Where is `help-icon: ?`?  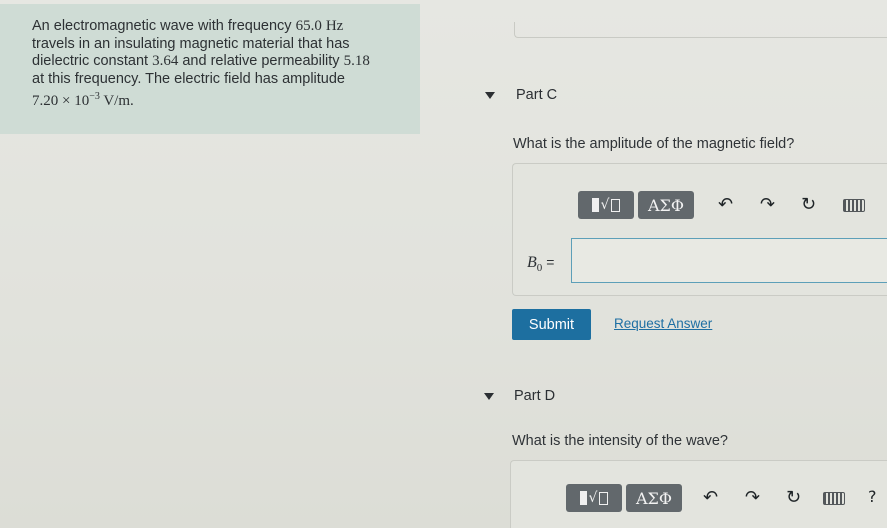
help-icon: ? is located at coordinates (872, 497).